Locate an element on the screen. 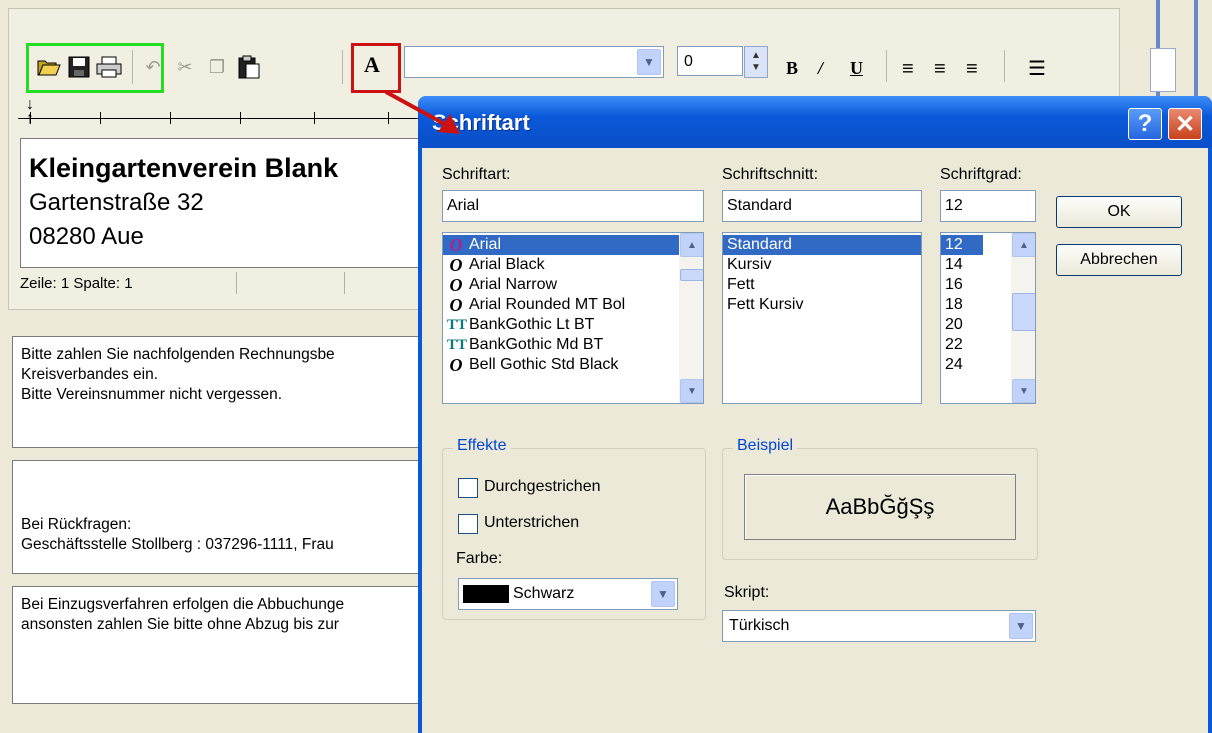 The width and height of the screenshot is (1212, 733). script-value: Türkisch is located at coordinates (759, 625).